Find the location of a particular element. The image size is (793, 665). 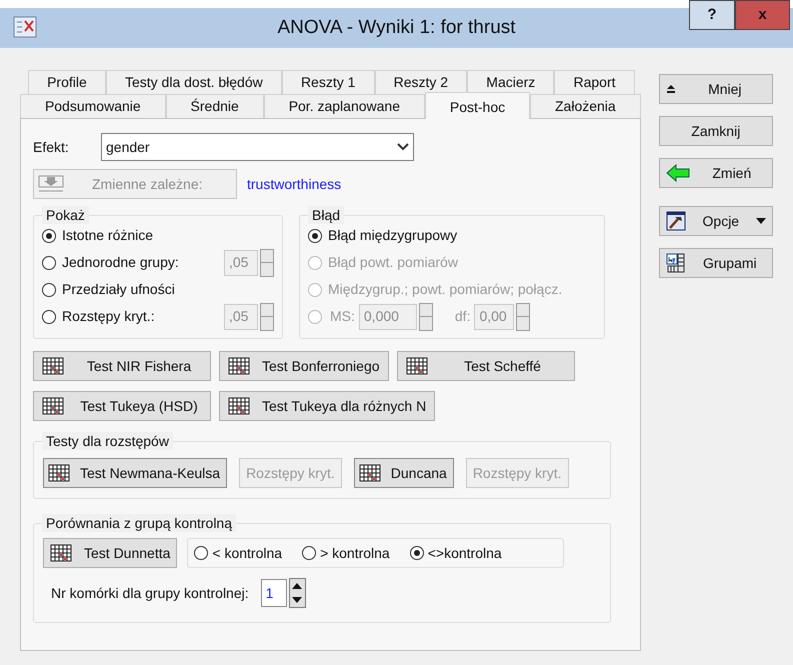

tab: Reszty 2 is located at coordinates (421, 82).